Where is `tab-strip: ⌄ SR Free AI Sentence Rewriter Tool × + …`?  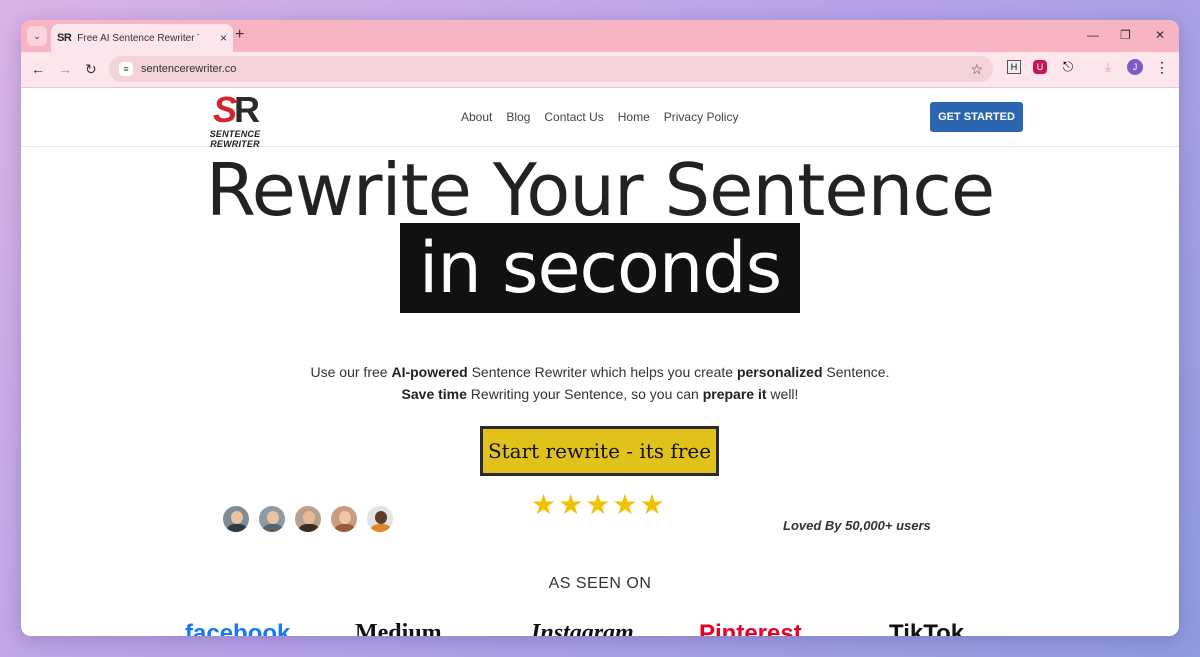
tab-strip: ⌄ SR Free AI Sentence Rewriter Tool × + … is located at coordinates (600, 36).